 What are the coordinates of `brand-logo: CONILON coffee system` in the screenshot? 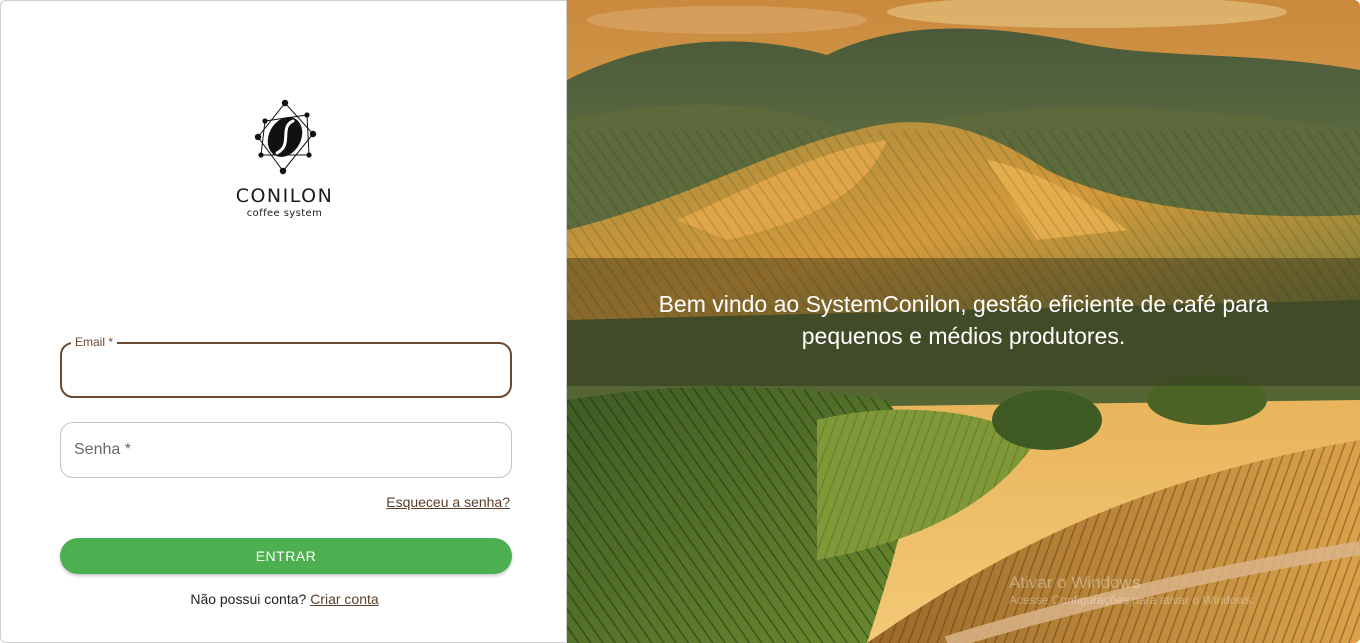 It's located at (284, 159).